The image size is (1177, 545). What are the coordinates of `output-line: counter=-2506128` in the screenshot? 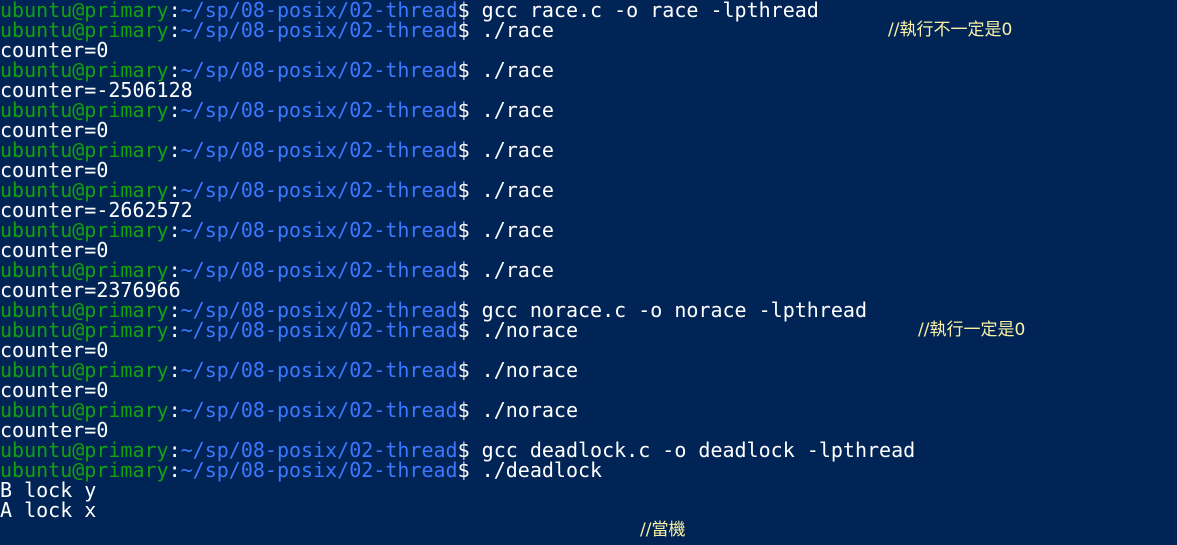 It's located at (588, 90).